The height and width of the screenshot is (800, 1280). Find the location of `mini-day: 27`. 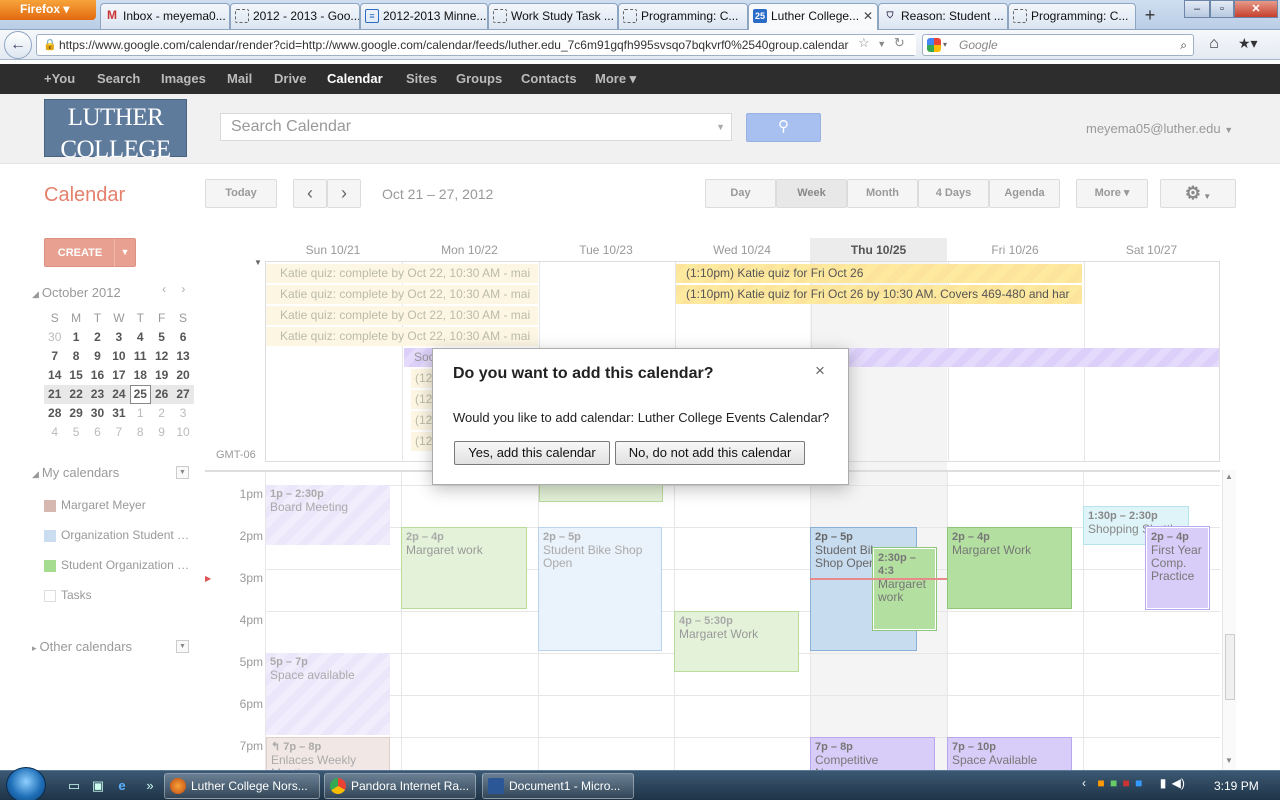

mini-day: 27 is located at coordinates (182, 394).